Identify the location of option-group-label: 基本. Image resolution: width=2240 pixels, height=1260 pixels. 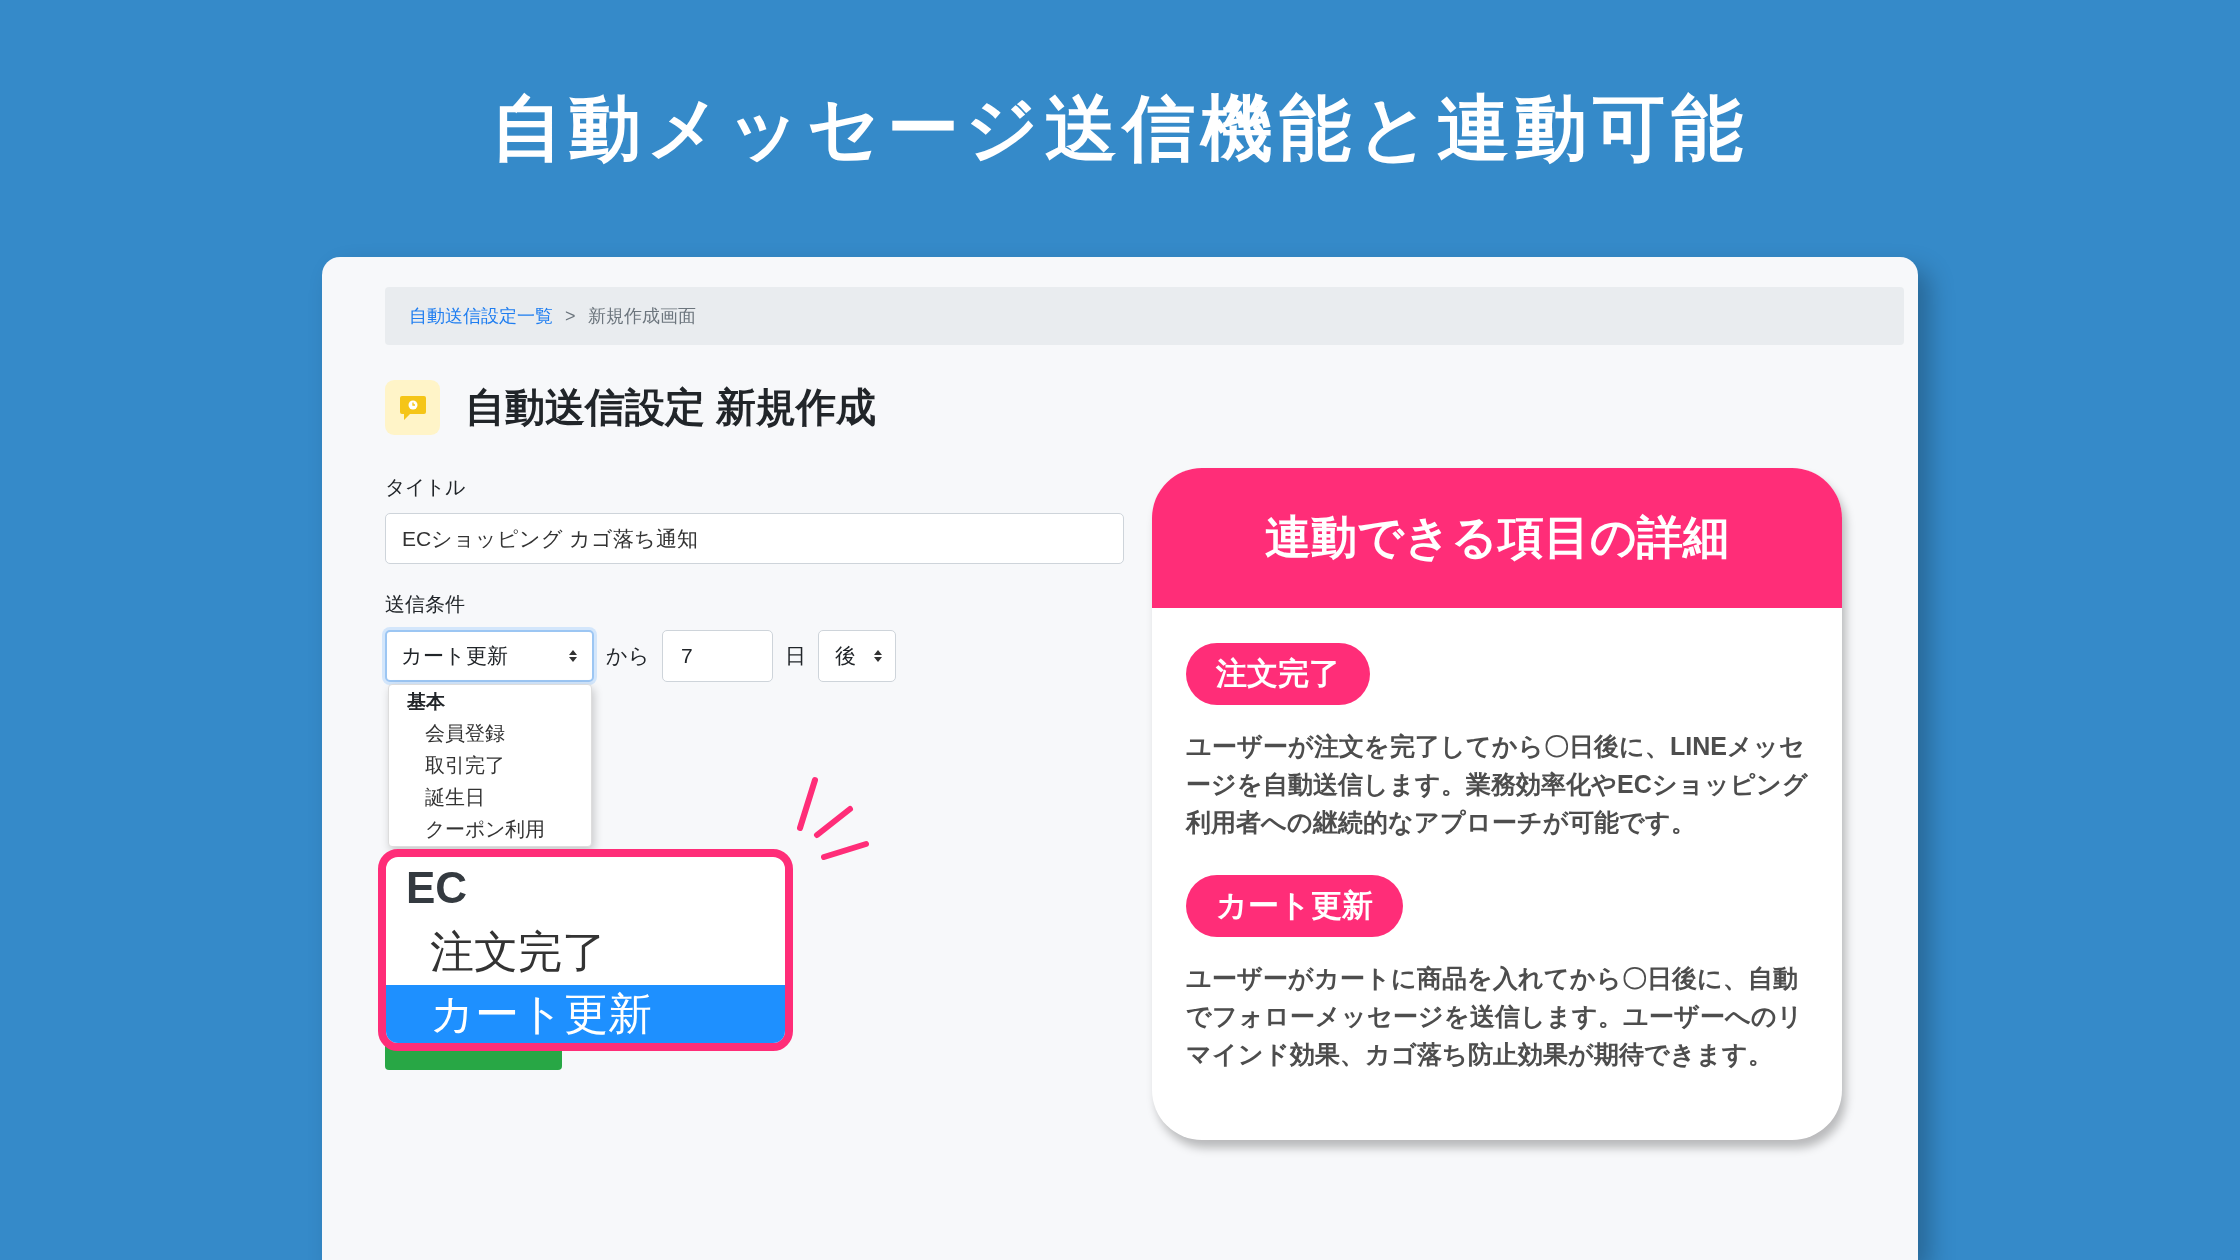
(426, 702).